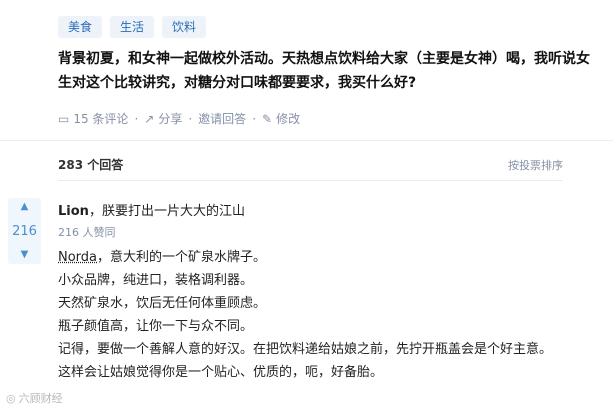 Image resolution: width=613 pixels, height=409 pixels. I want to click on tag-life: 生活, so click(132, 27).